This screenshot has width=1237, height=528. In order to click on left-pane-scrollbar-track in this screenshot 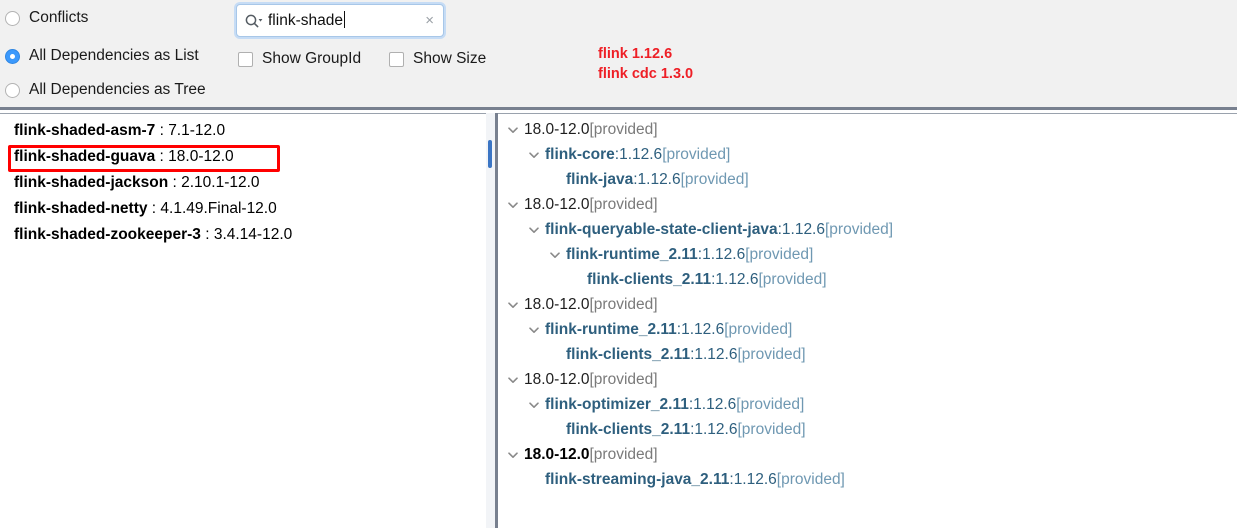, I will do `click(490, 320)`.